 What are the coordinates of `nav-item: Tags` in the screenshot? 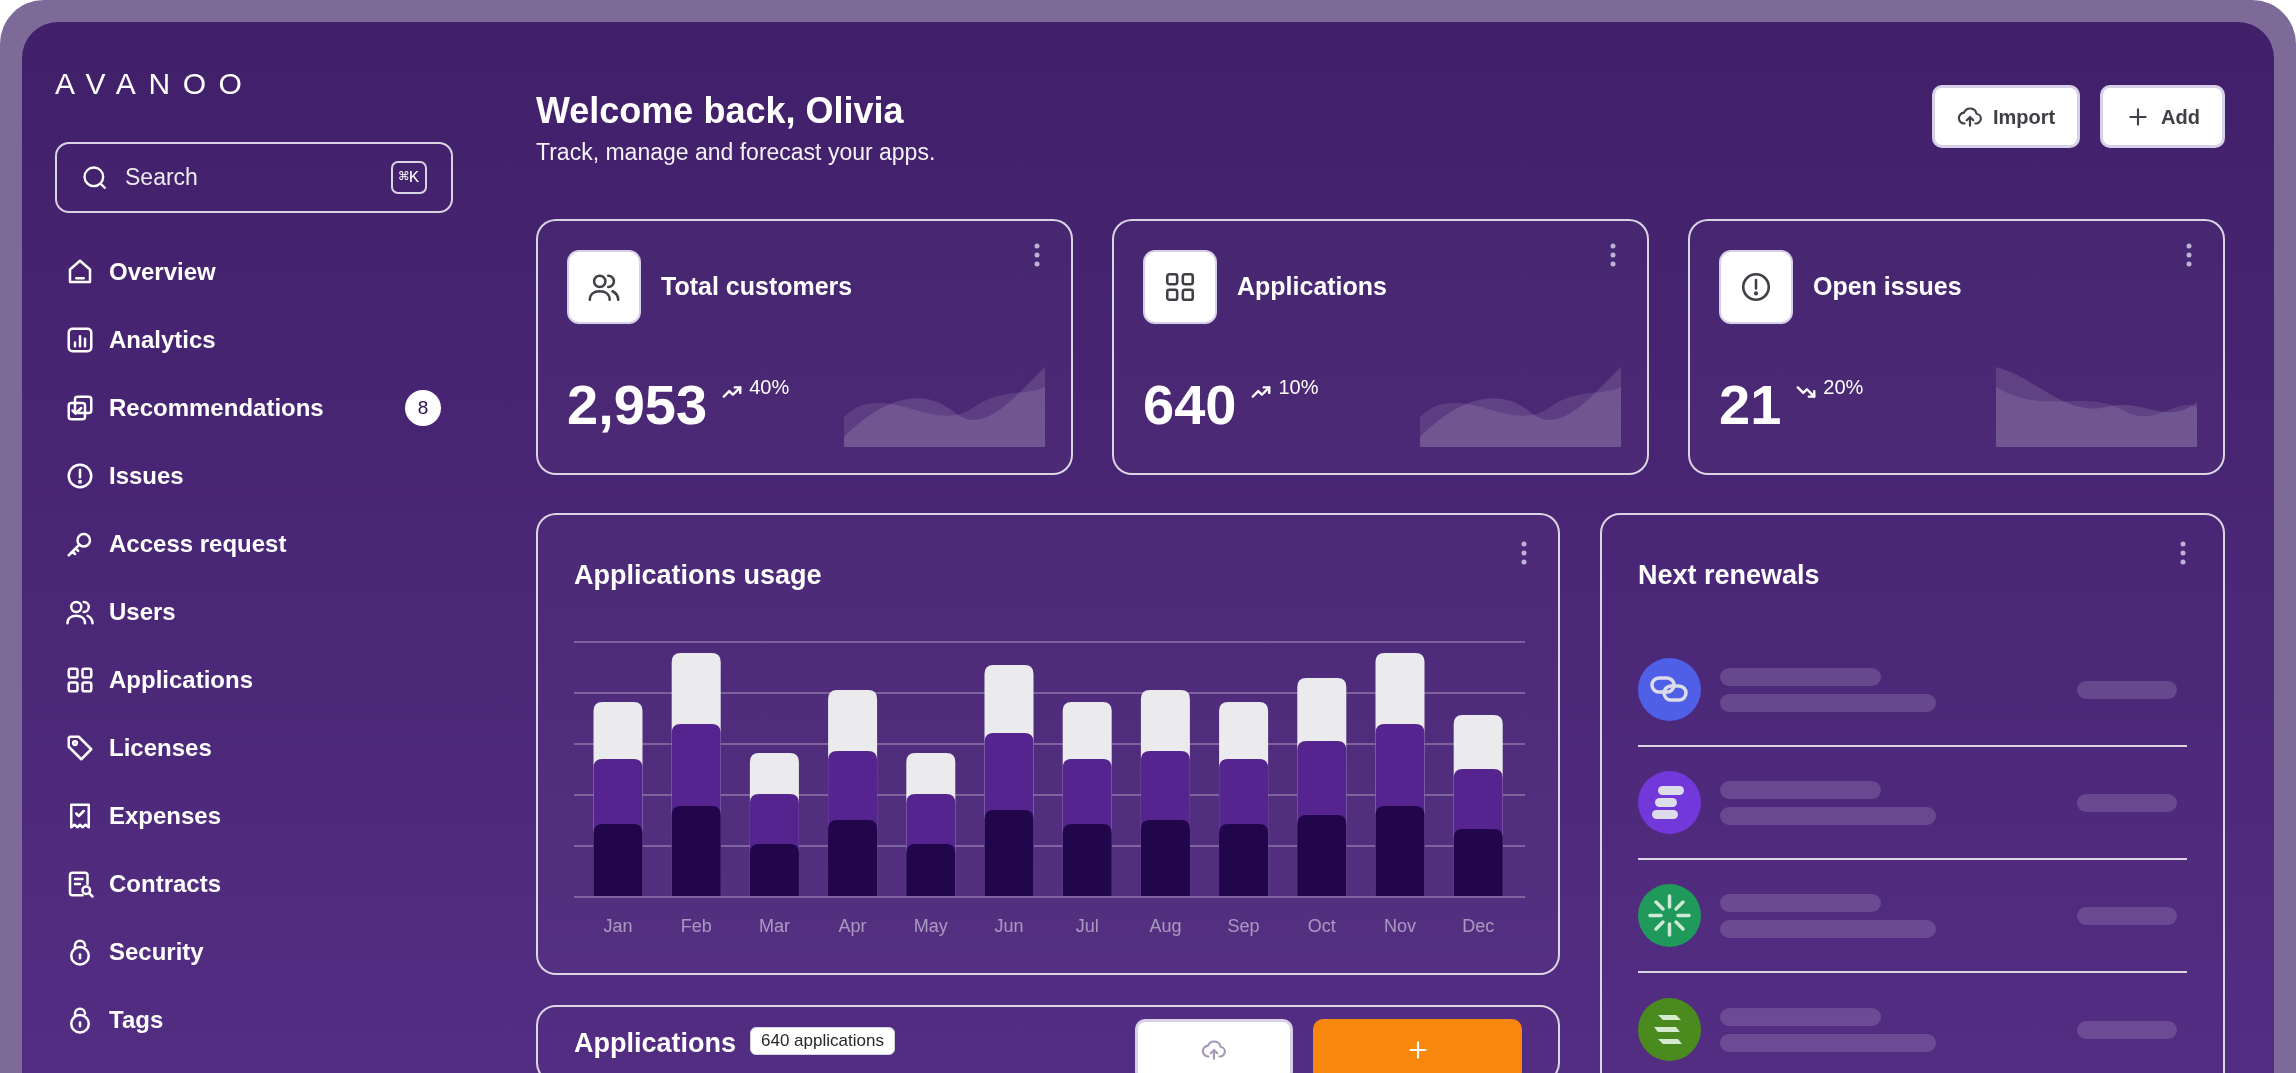 It's located at (254, 1020).